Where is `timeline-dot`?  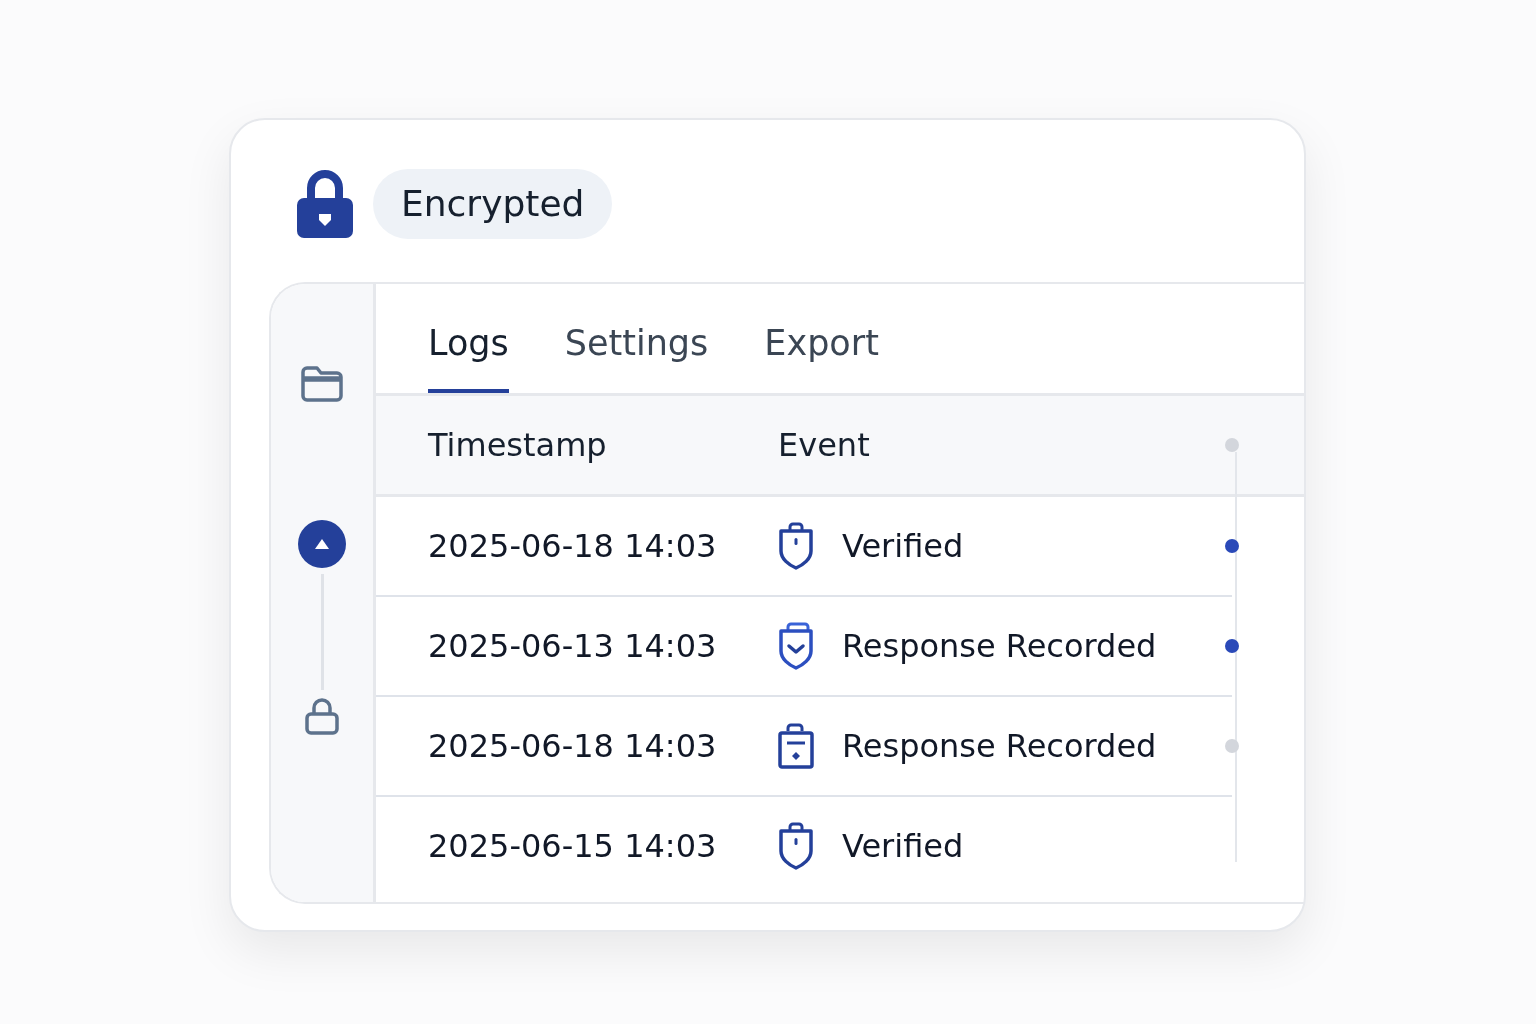
timeline-dot is located at coordinates (1232, 445).